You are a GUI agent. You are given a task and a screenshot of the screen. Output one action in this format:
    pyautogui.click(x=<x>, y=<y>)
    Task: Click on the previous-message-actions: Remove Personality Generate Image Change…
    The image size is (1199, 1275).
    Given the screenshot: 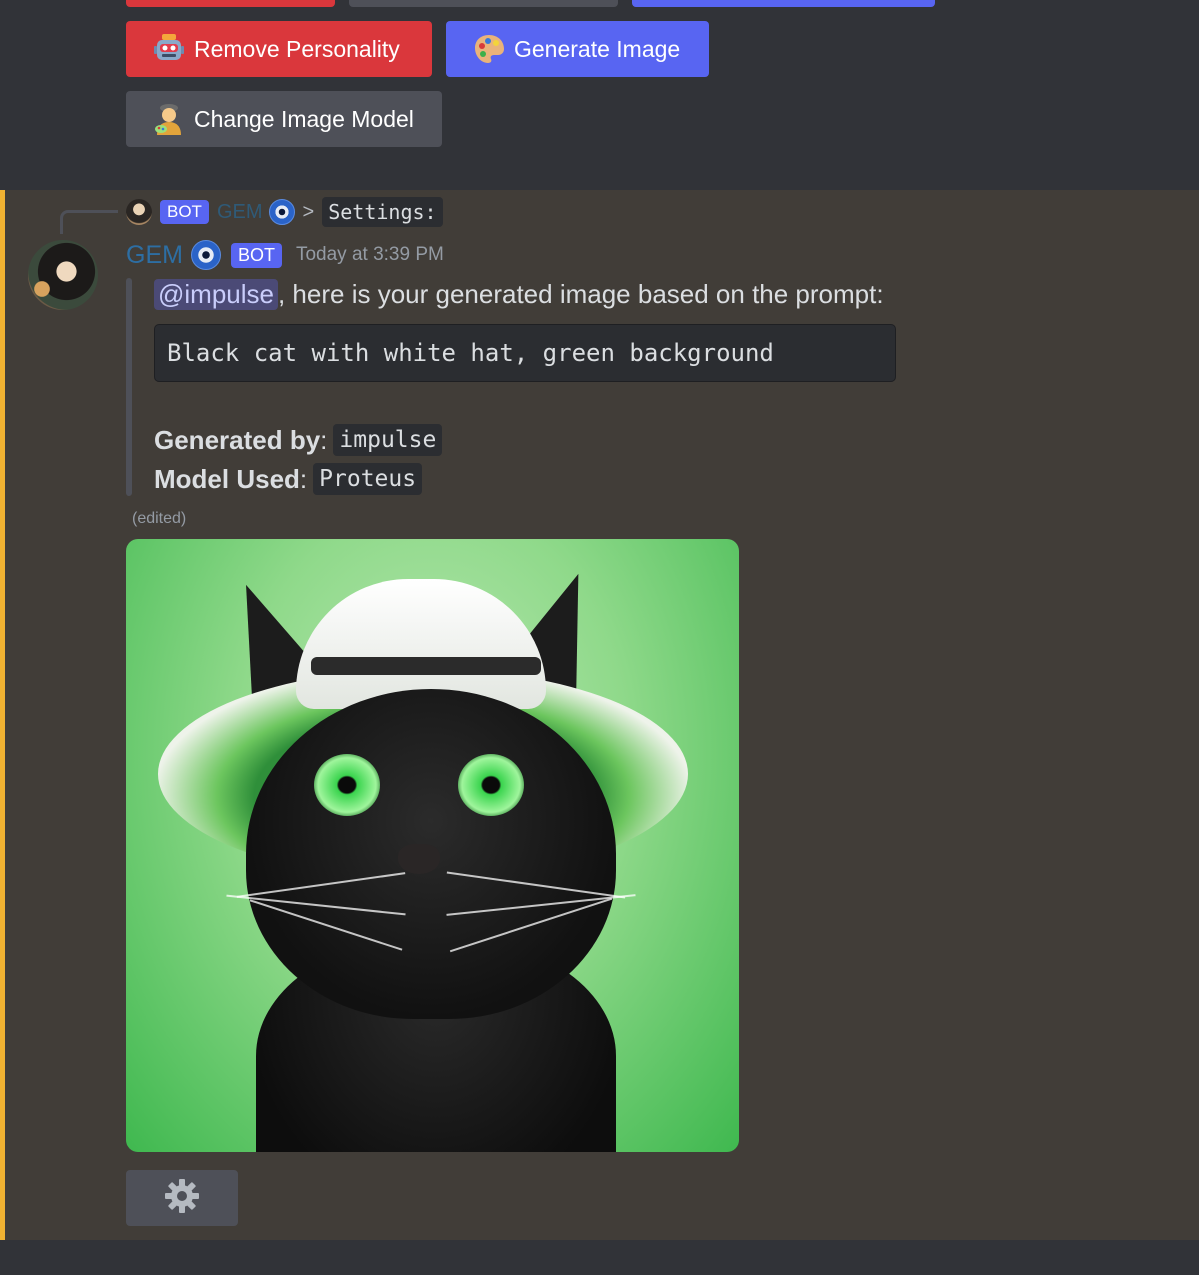 What is the action you would take?
    pyautogui.click(x=599, y=95)
    